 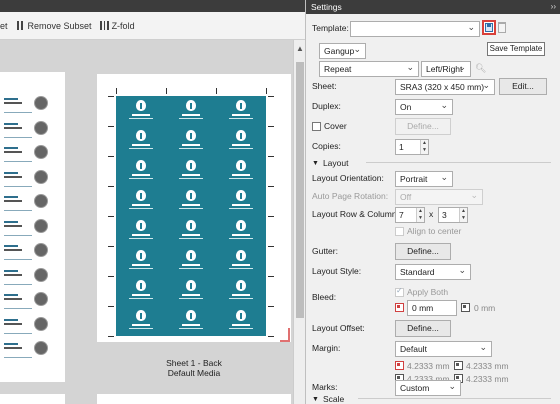 I want to click on margin-right-value: 4.2333 mm, so click(x=487, y=366).